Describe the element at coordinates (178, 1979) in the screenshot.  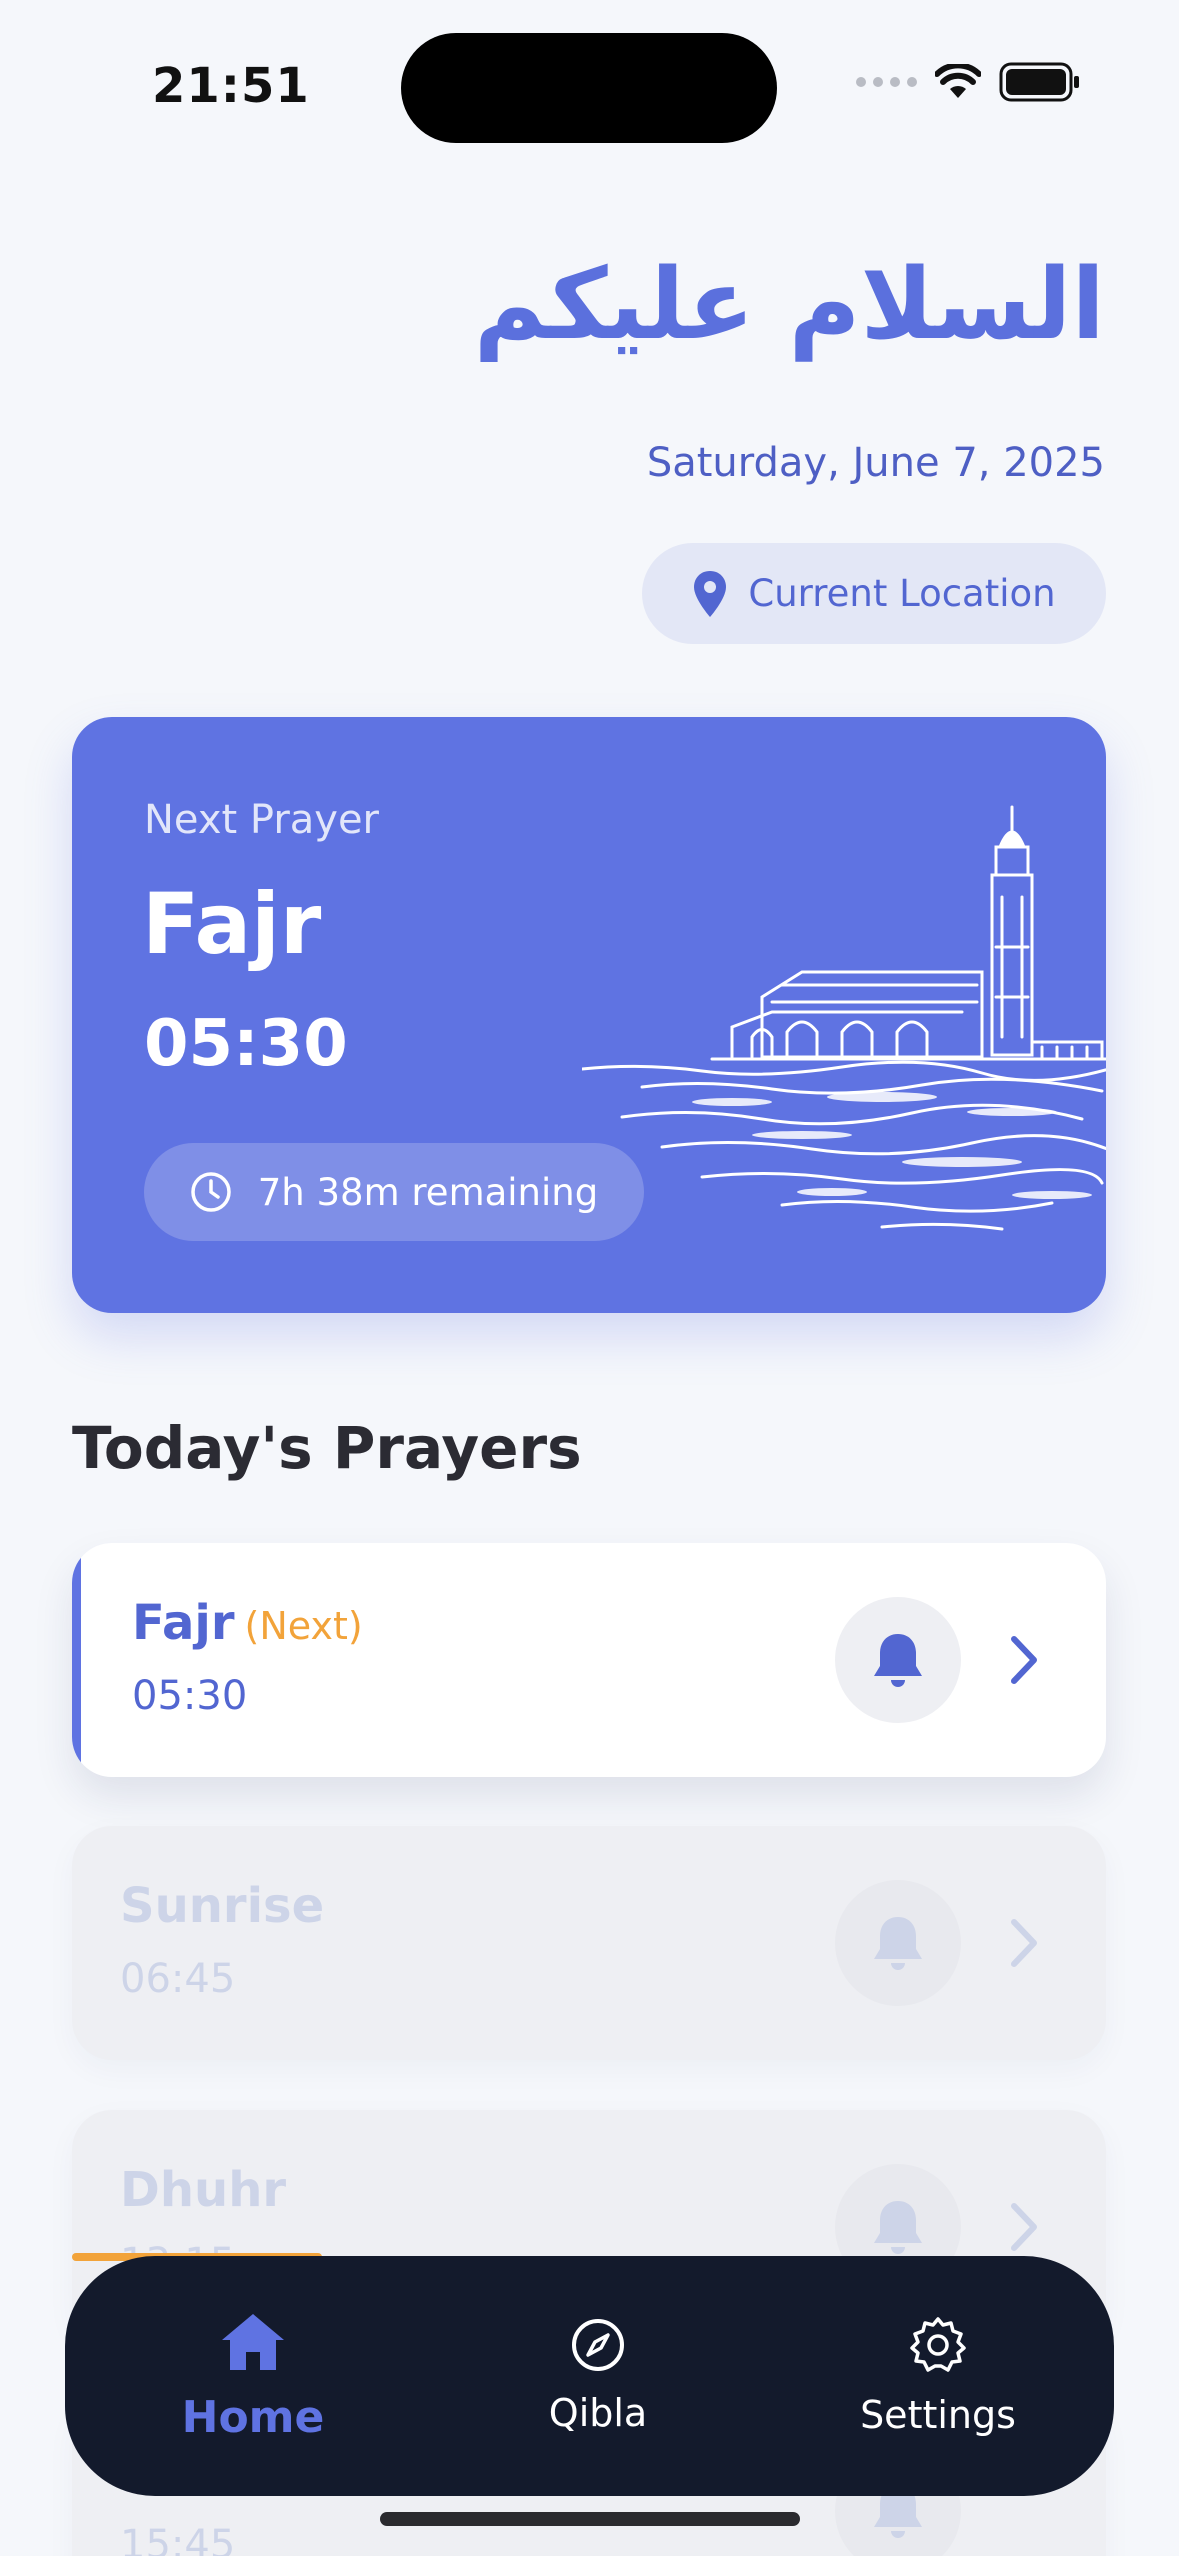
I see `prayer-time: 06:45` at that location.